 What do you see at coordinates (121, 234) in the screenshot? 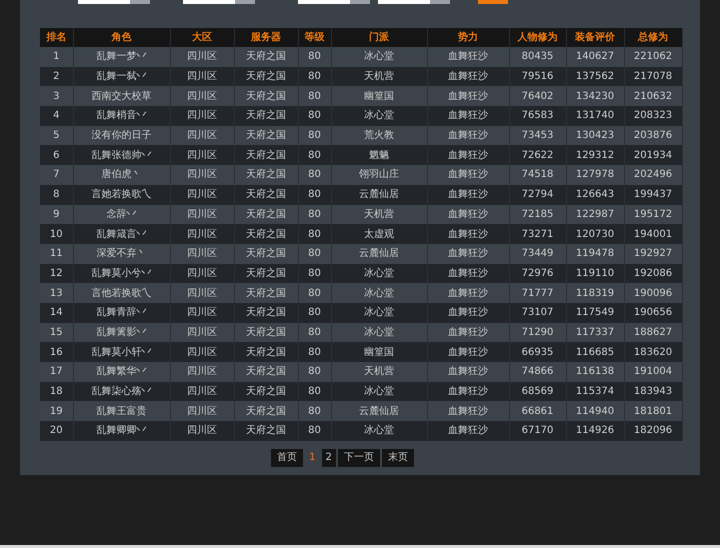
I see `table-cell: 乱舞箴言丷` at bounding box center [121, 234].